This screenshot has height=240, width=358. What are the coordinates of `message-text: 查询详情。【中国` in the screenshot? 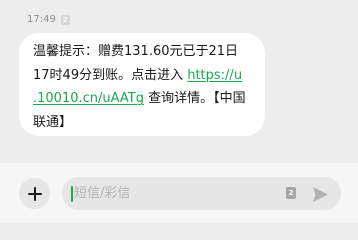 It's located at (194, 98).